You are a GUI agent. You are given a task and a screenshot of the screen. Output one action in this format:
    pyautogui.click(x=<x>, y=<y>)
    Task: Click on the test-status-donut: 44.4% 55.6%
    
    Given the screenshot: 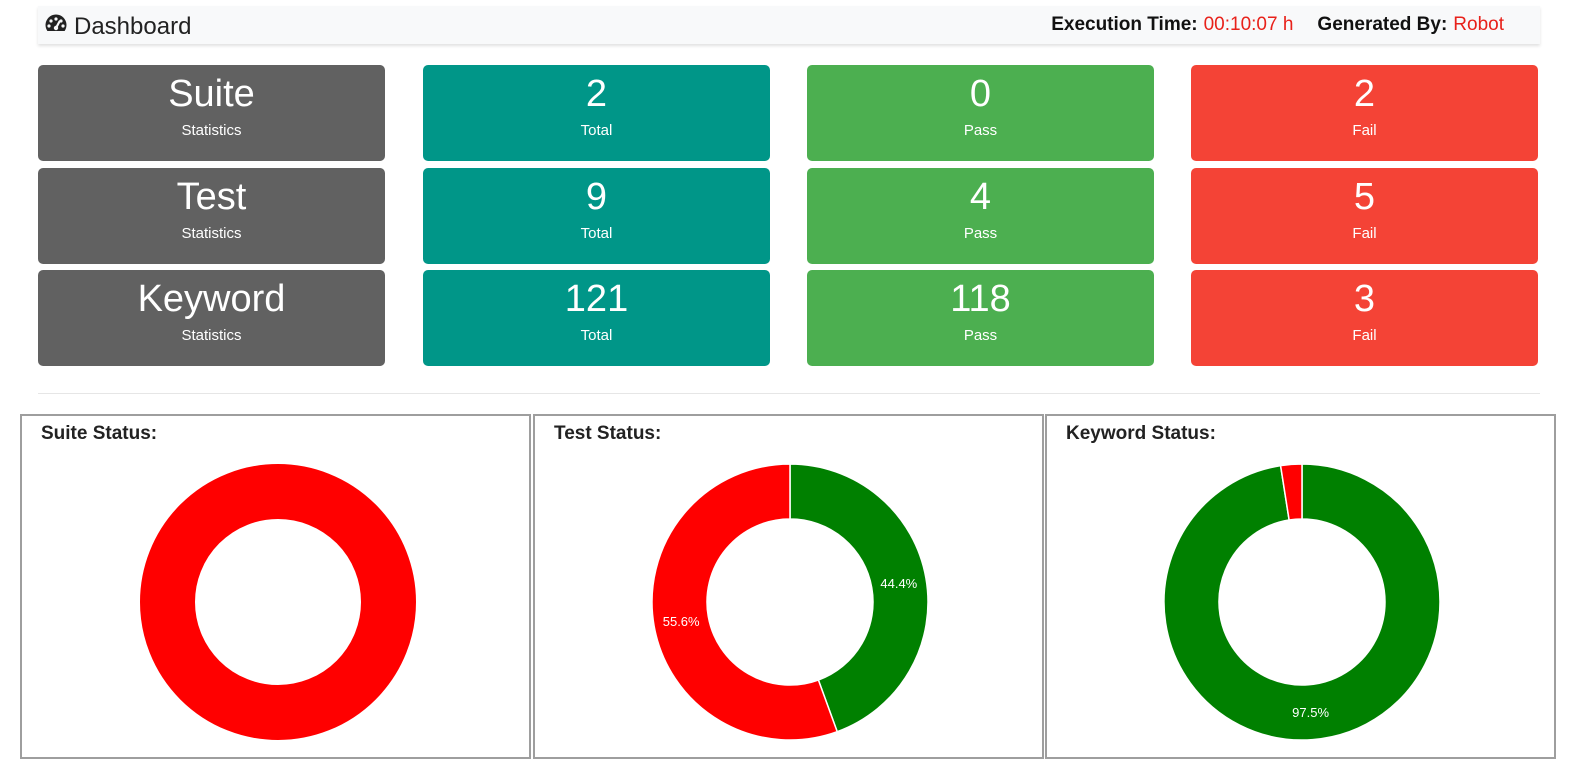 What is the action you would take?
    pyautogui.click(x=788, y=586)
    